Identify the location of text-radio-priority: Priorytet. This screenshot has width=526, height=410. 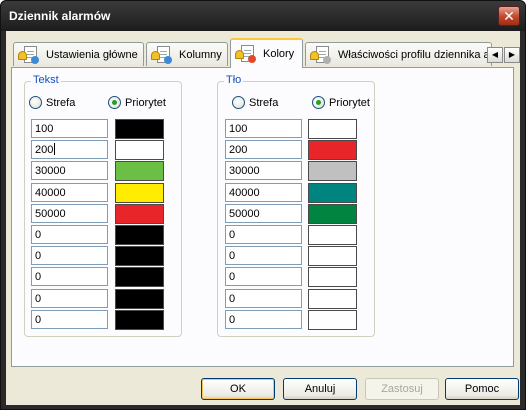
(137, 102).